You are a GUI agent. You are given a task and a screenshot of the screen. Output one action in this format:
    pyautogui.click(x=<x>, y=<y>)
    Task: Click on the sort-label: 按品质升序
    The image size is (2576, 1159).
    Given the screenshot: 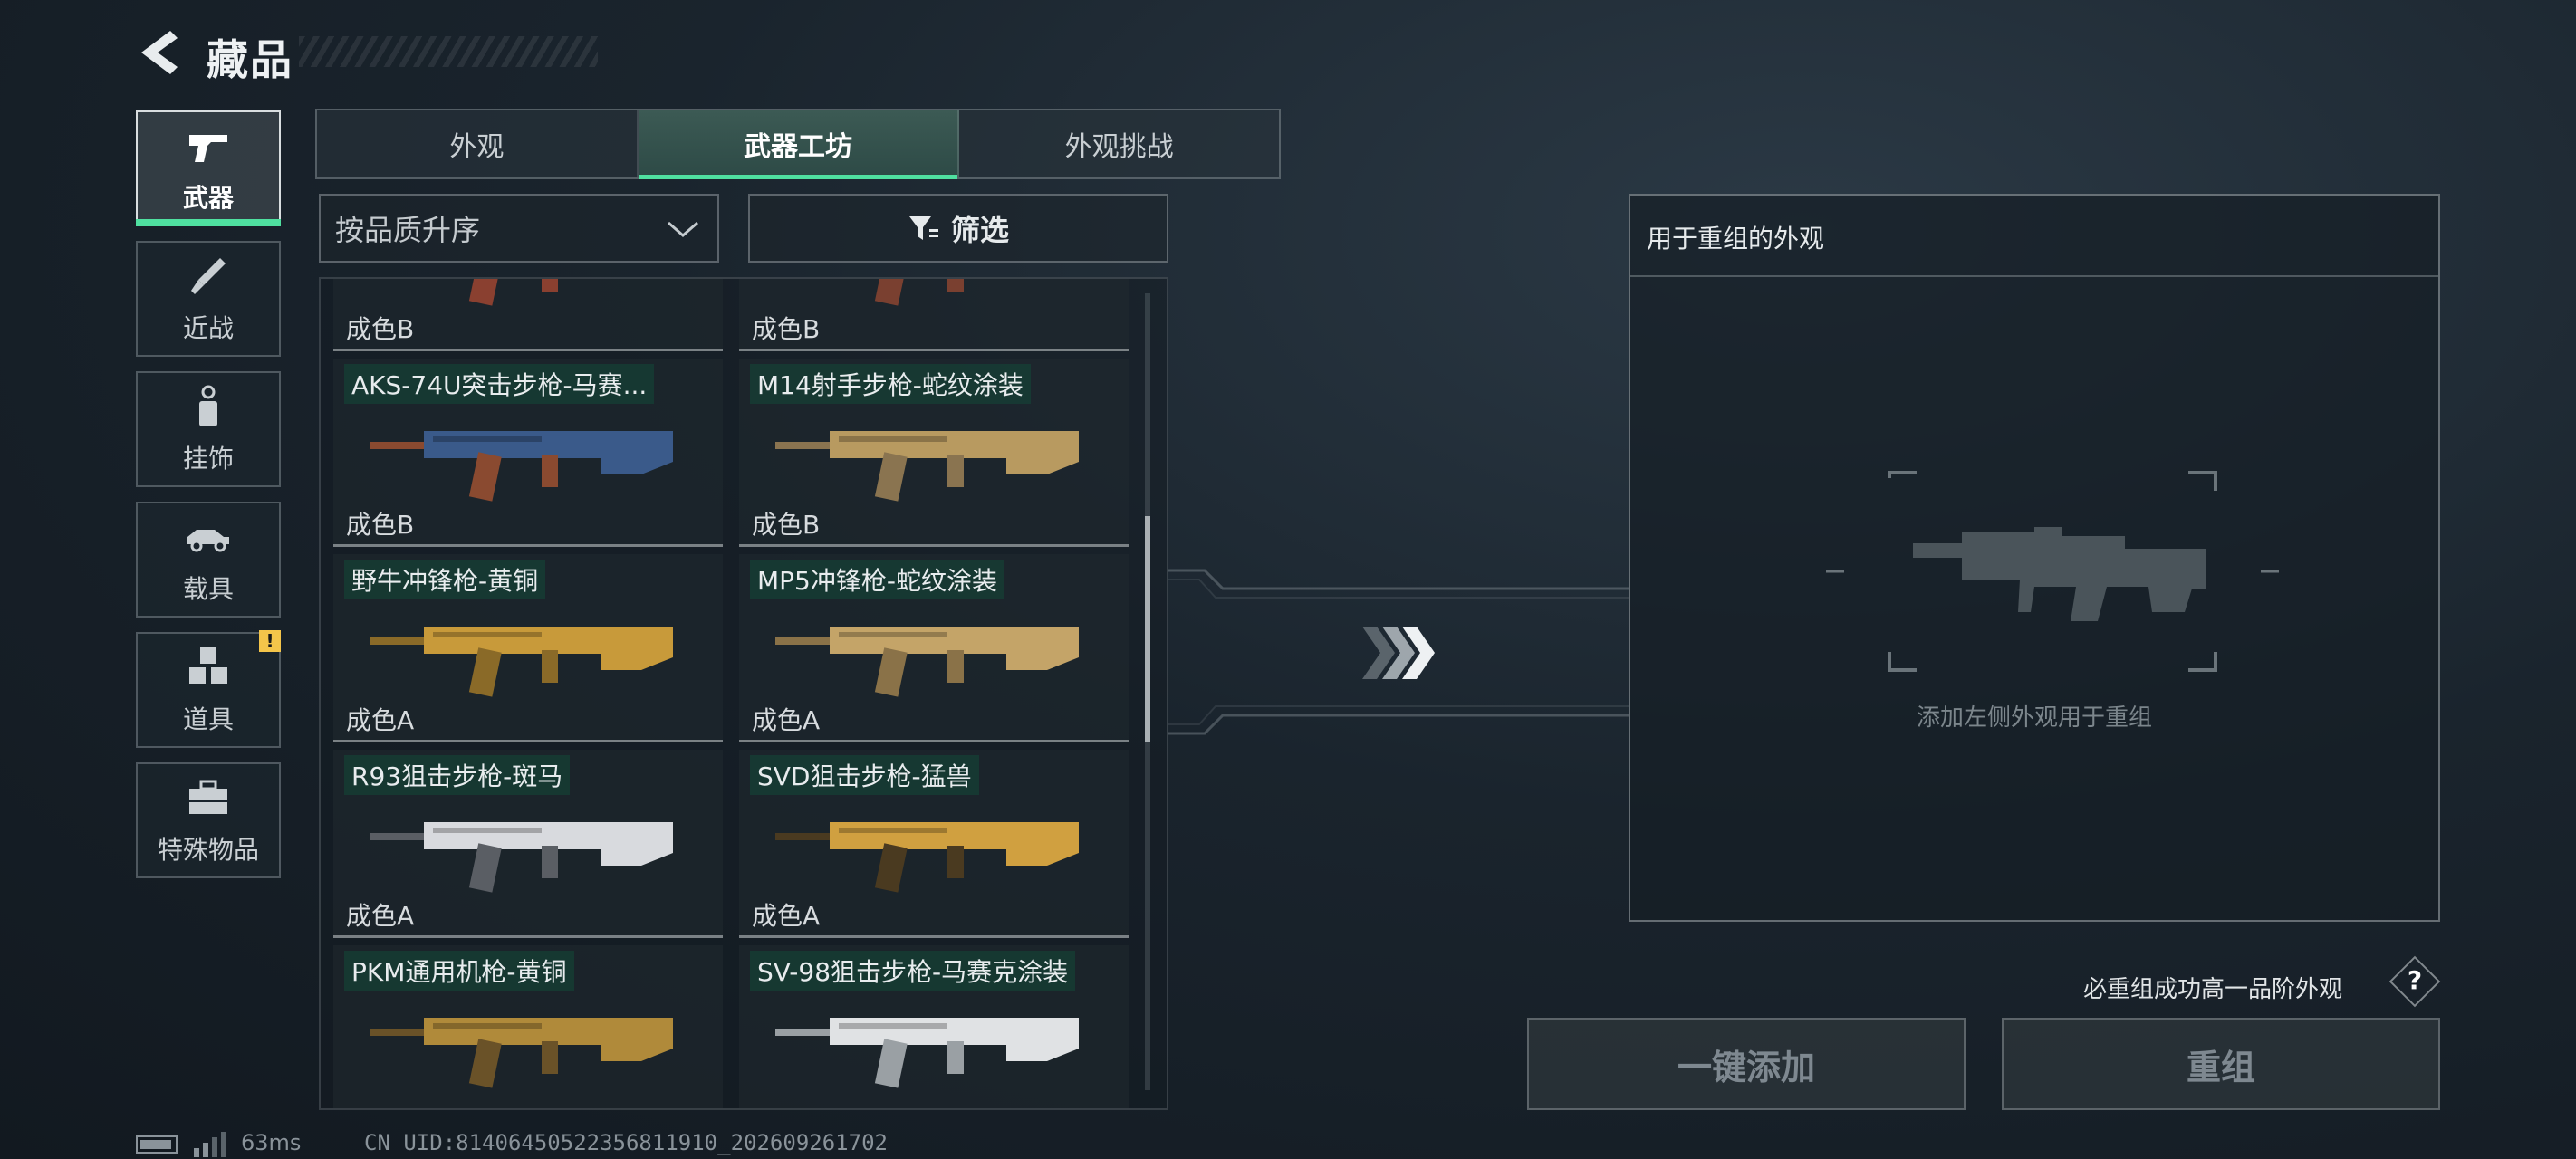 What is the action you would take?
    pyautogui.click(x=408, y=230)
    